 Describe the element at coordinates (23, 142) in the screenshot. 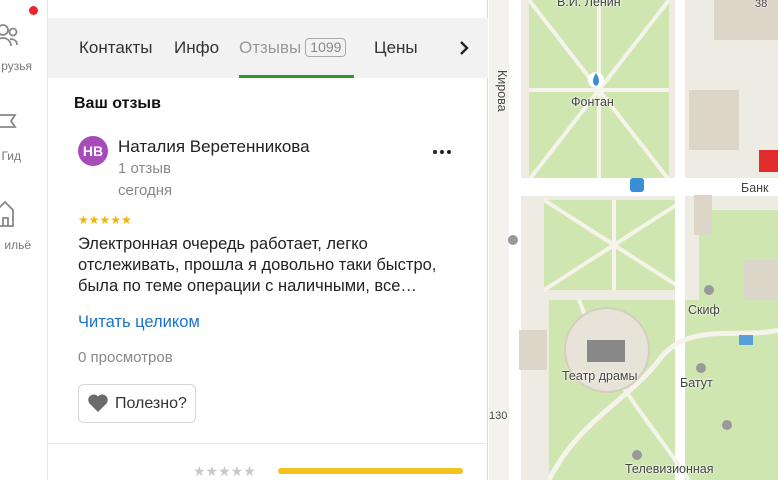

I see `nav-item-guide: Гид` at that location.